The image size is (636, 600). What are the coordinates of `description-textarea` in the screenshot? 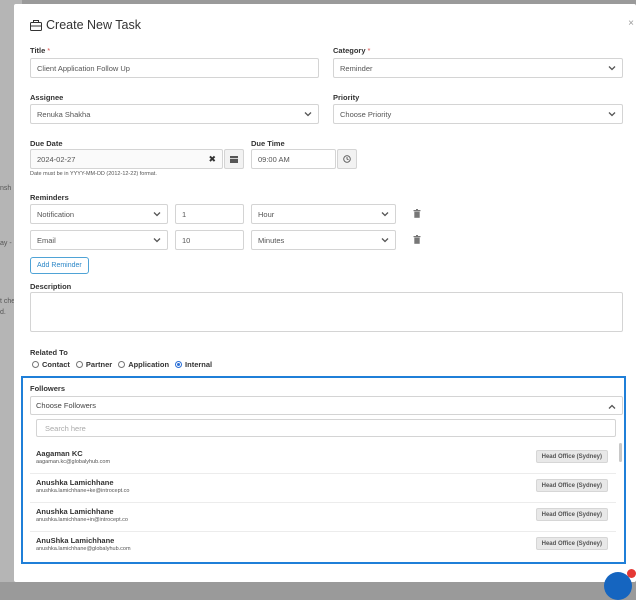 It's located at (326, 312).